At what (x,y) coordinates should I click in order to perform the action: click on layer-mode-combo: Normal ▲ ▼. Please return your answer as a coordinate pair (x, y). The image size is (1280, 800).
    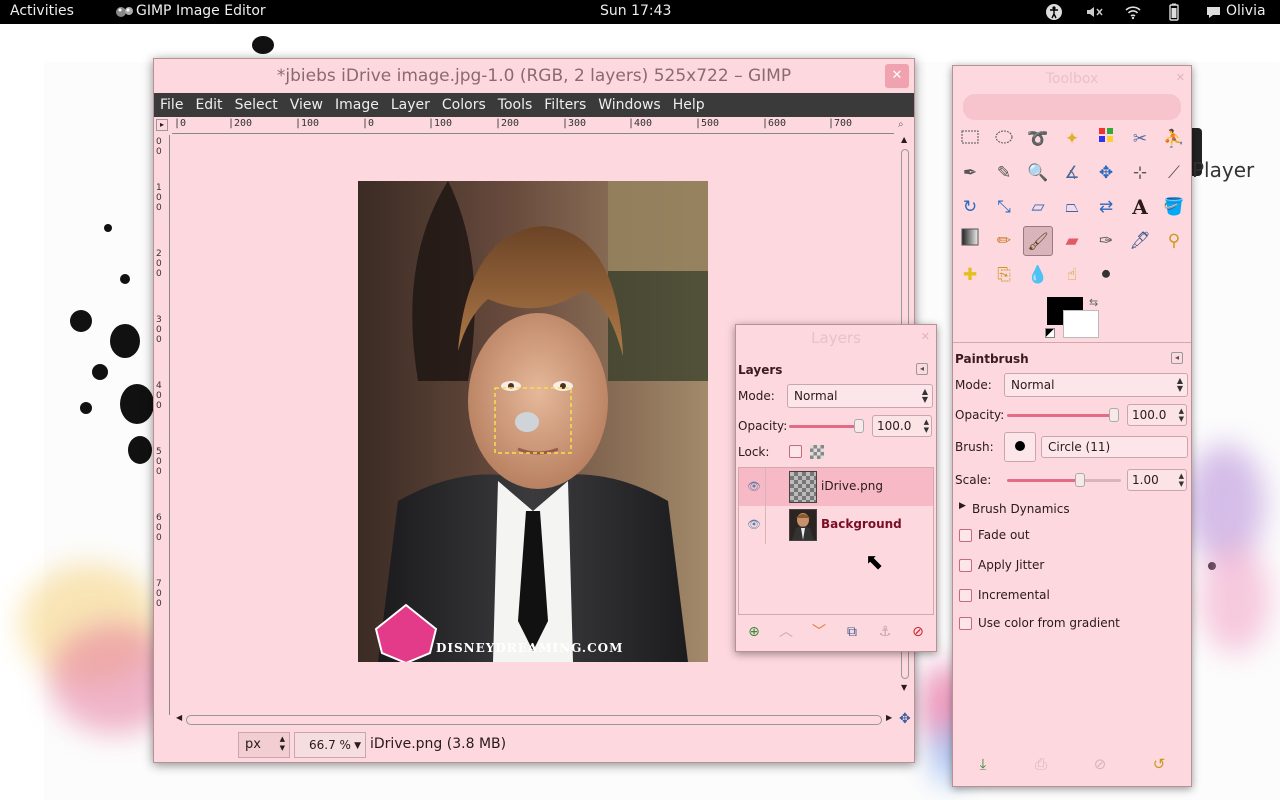
    Looking at the image, I should click on (860, 396).